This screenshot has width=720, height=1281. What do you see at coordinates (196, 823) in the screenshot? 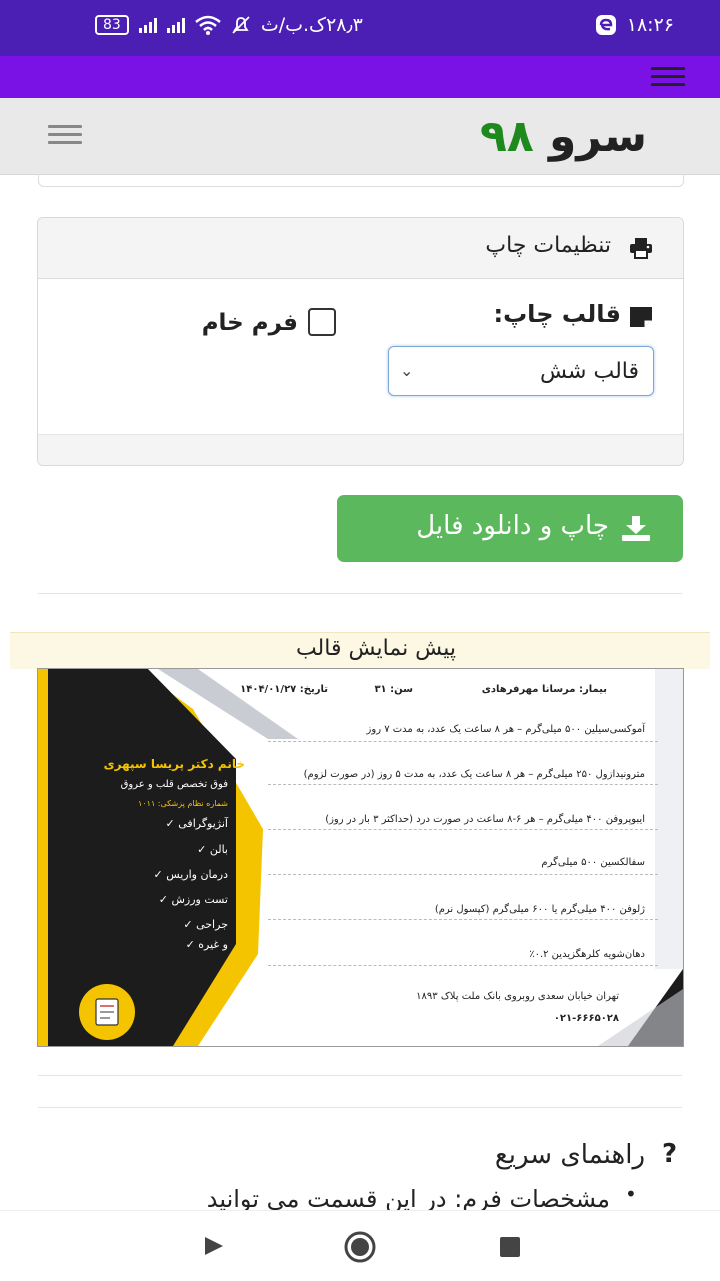
I see `service-item: آنژیوگرافی ✓` at bounding box center [196, 823].